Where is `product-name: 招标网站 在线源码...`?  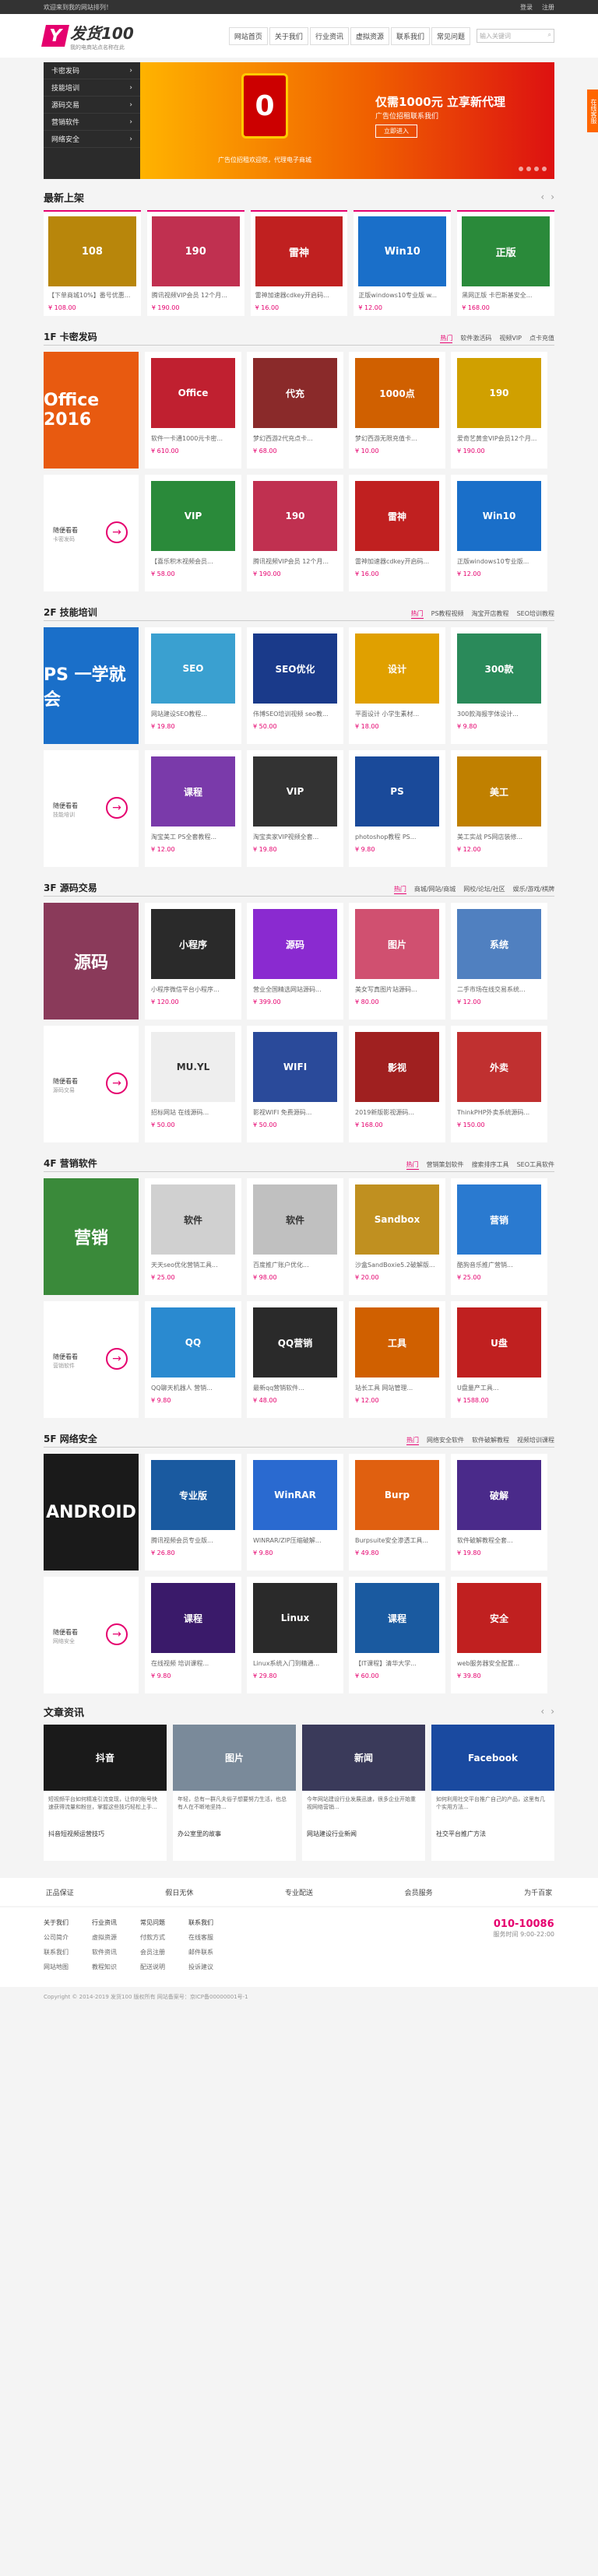
product-name: 招标网站 在线源码... is located at coordinates (193, 1113).